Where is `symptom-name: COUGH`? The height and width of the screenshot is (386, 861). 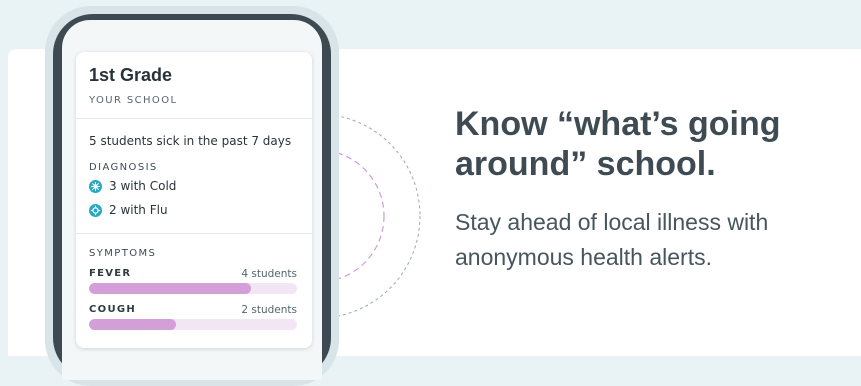 symptom-name: COUGH is located at coordinates (113, 309).